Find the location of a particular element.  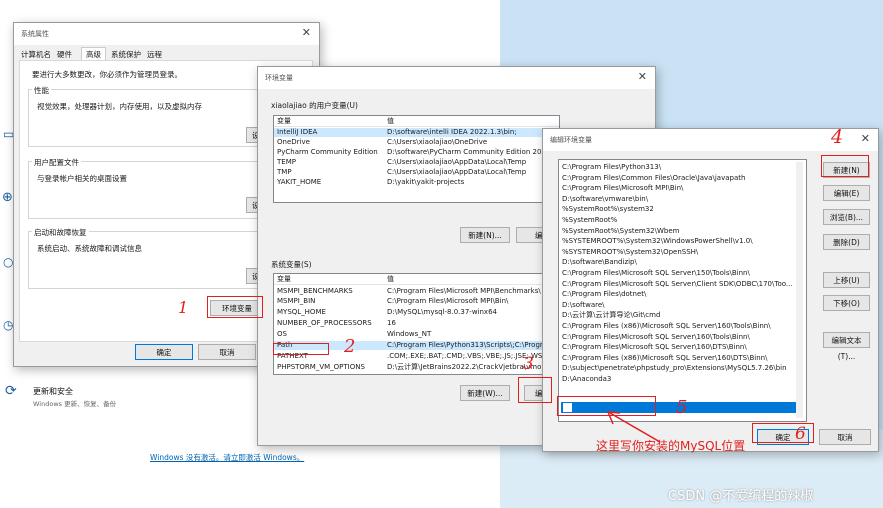

tab-strip: 计算机名 硬件 高级 系统保护 远程 is located at coordinates (164, 54).